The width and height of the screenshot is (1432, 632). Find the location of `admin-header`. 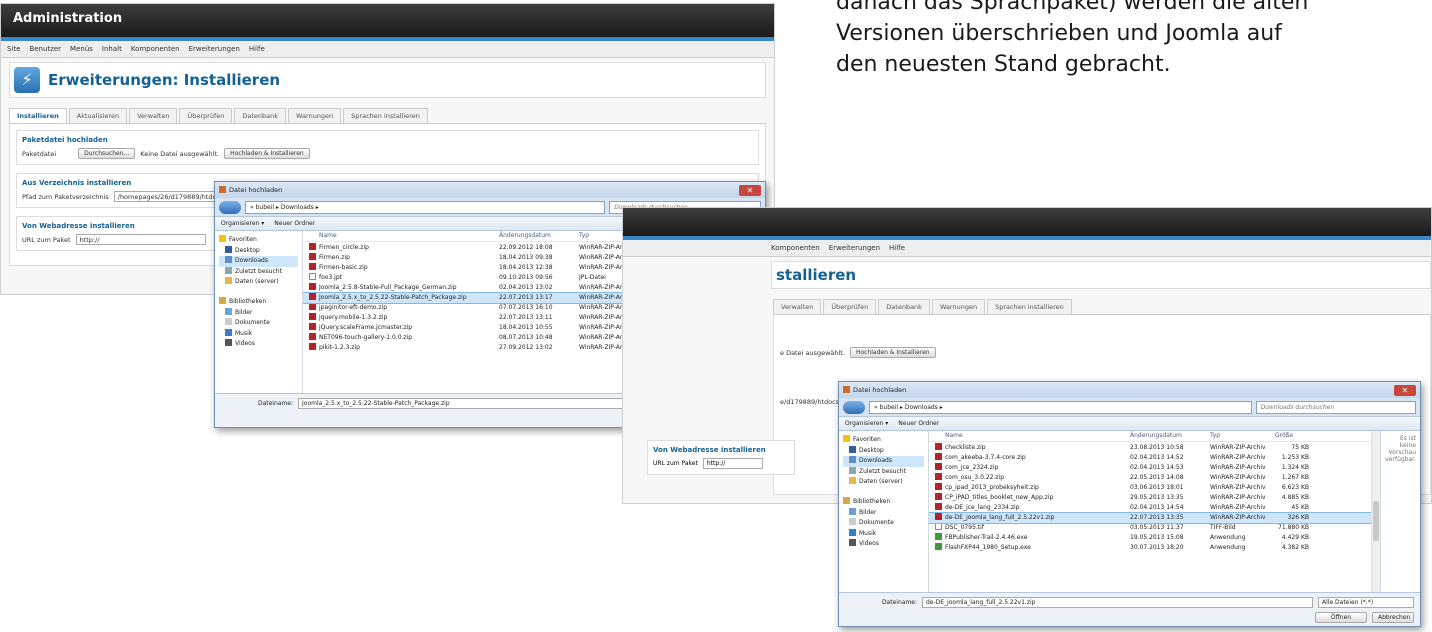

admin-header is located at coordinates (1027, 222).